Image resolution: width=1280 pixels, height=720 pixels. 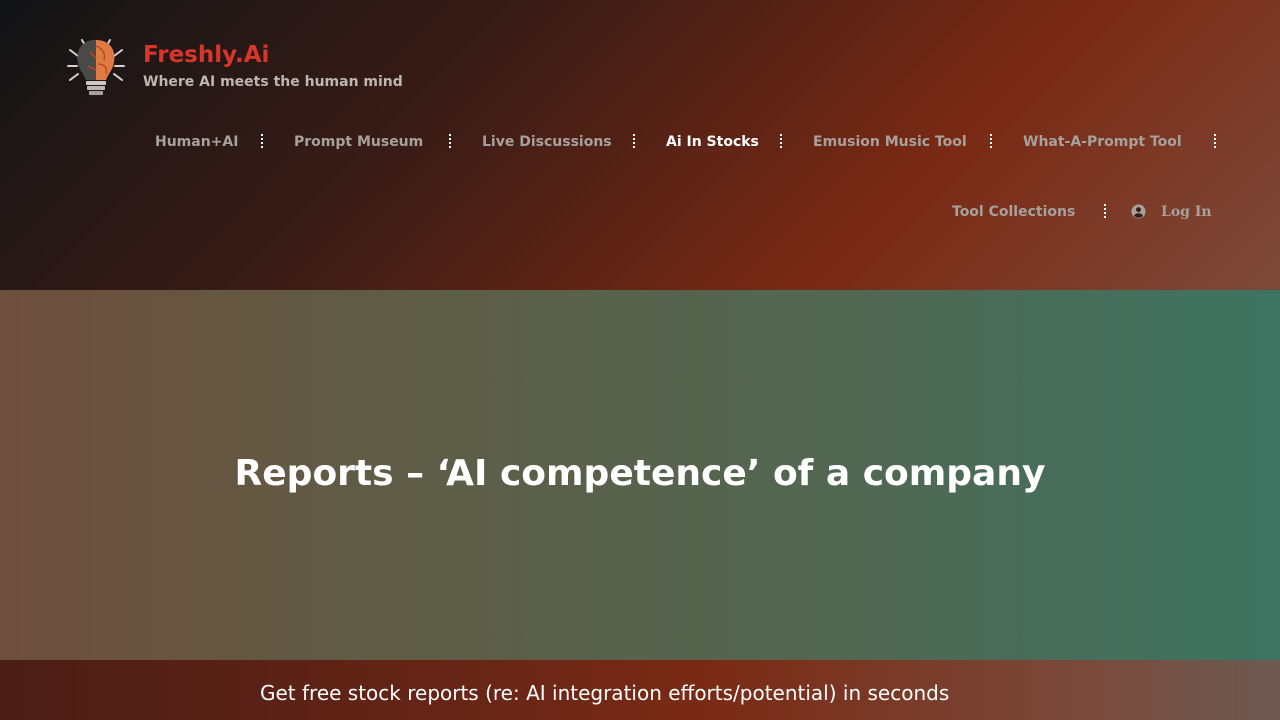 I want to click on nav-item-tool-collections: Tool Collections, so click(x=1013, y=212).